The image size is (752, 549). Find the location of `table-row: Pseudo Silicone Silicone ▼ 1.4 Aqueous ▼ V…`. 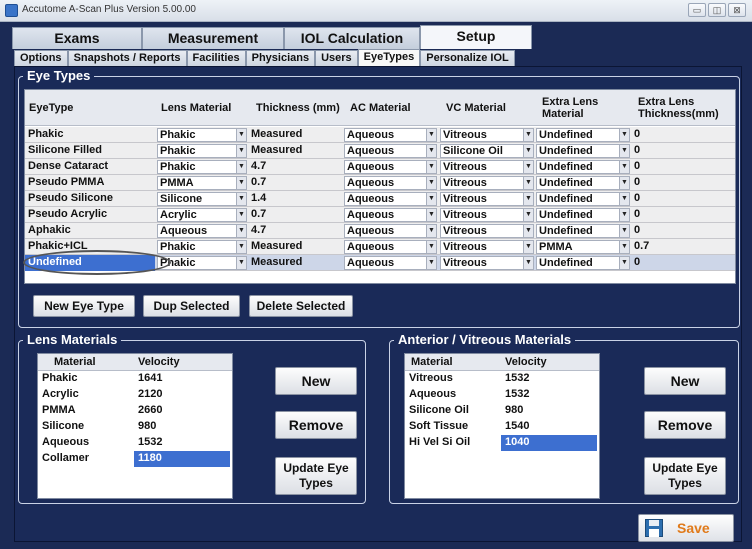

table-row: Pseudo Silicone Silicone ▼ 1.4 Aqueous ▼ V… is located at coordinates (380, 199).